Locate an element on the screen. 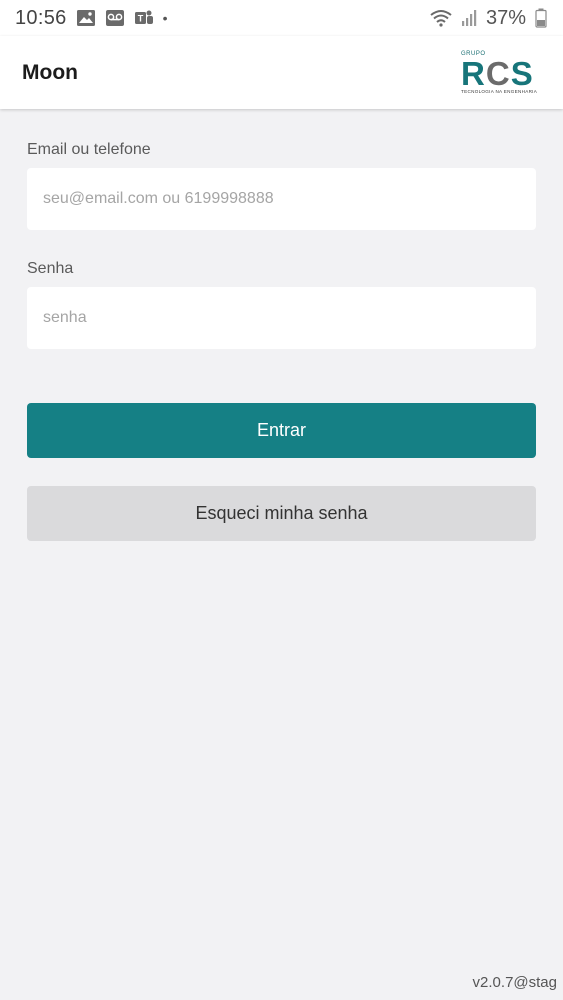 Image resolution: width=563 pixels, height=1000 pixels. svg-text: T is located at coordinates (140, 19).